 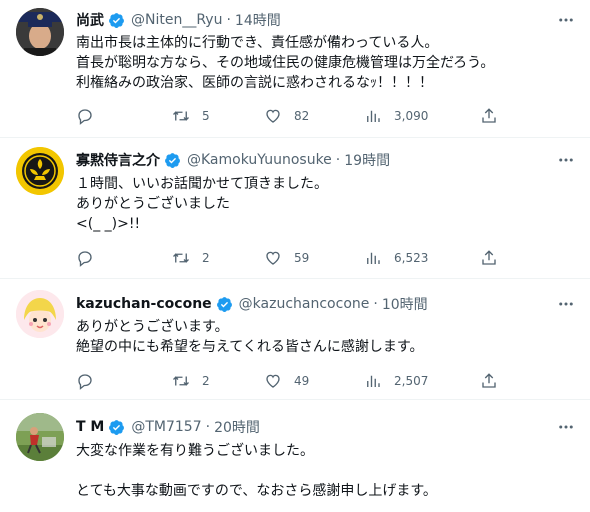 What do you see at coordinates (206, 116) in the screenshot?
I see `retweet-count: 5` at bounding box center [206, 116].